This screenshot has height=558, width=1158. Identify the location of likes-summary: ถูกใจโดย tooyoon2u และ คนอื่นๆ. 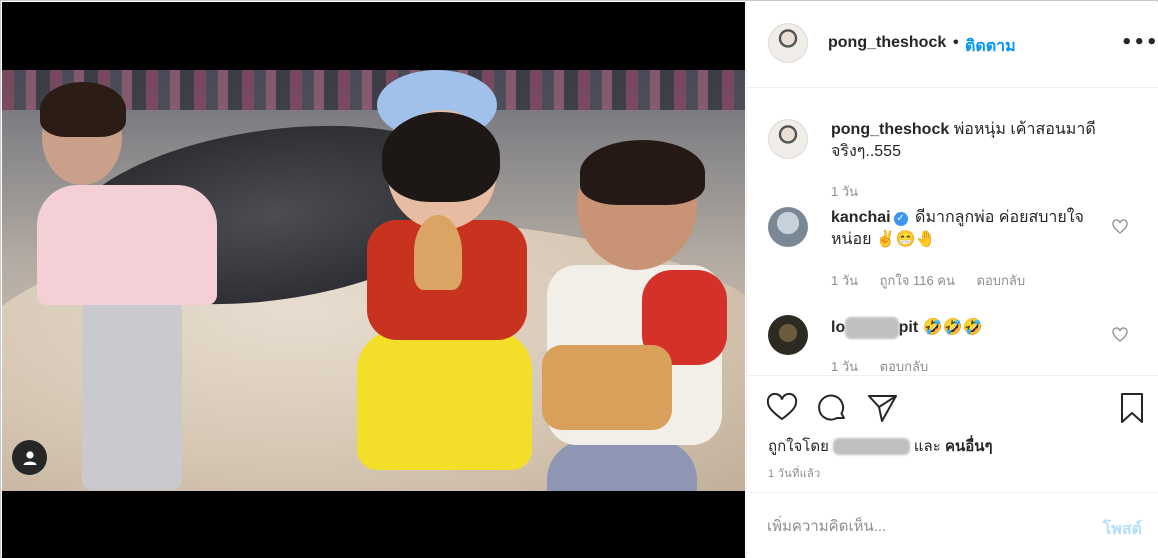
(880, 446).